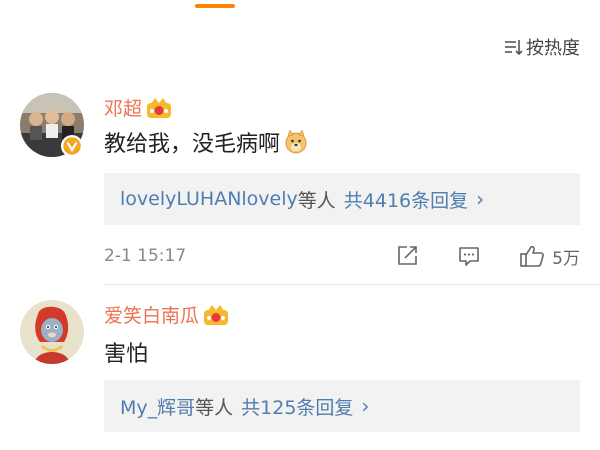 The image size is (600, 450). I want to click on verified-v-icon, so click(72, 146).